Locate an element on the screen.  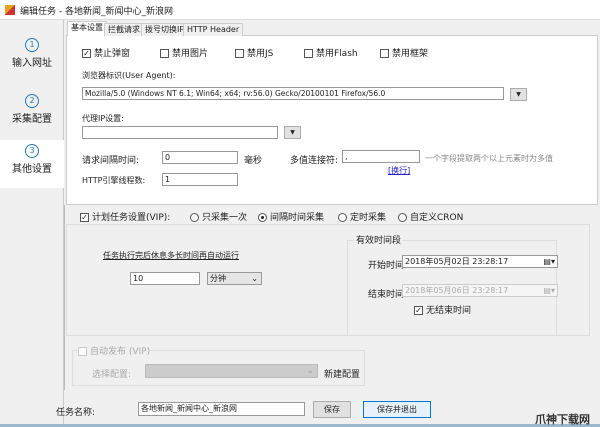
radio-label: 只采集一次 is located at coordinates (225, 218).